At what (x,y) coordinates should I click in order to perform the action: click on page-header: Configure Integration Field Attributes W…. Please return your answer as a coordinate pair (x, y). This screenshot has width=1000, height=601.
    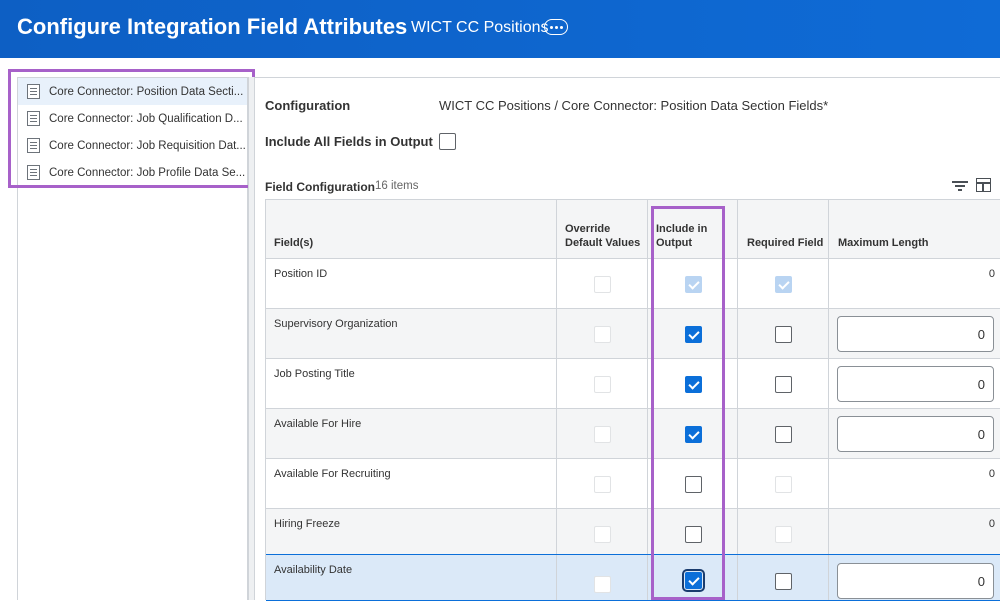
    Looking at the image, I should click on (500, 29).